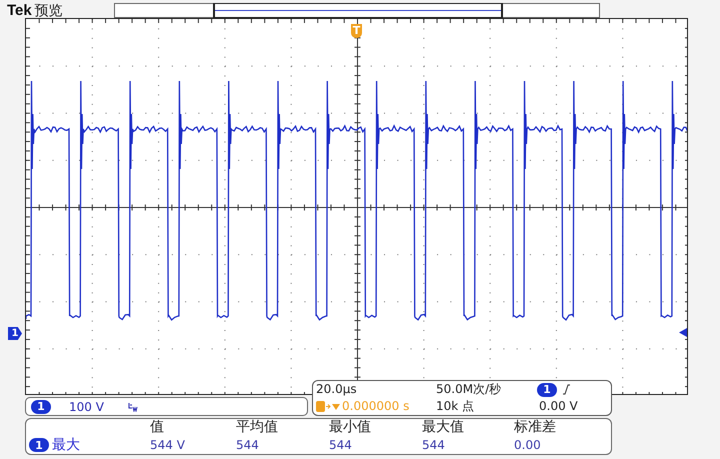 This screenshot has width=720, height=459. Describe the element at coordinates (157, 427) in the screenshot. I see `column-header: 值` at that location.